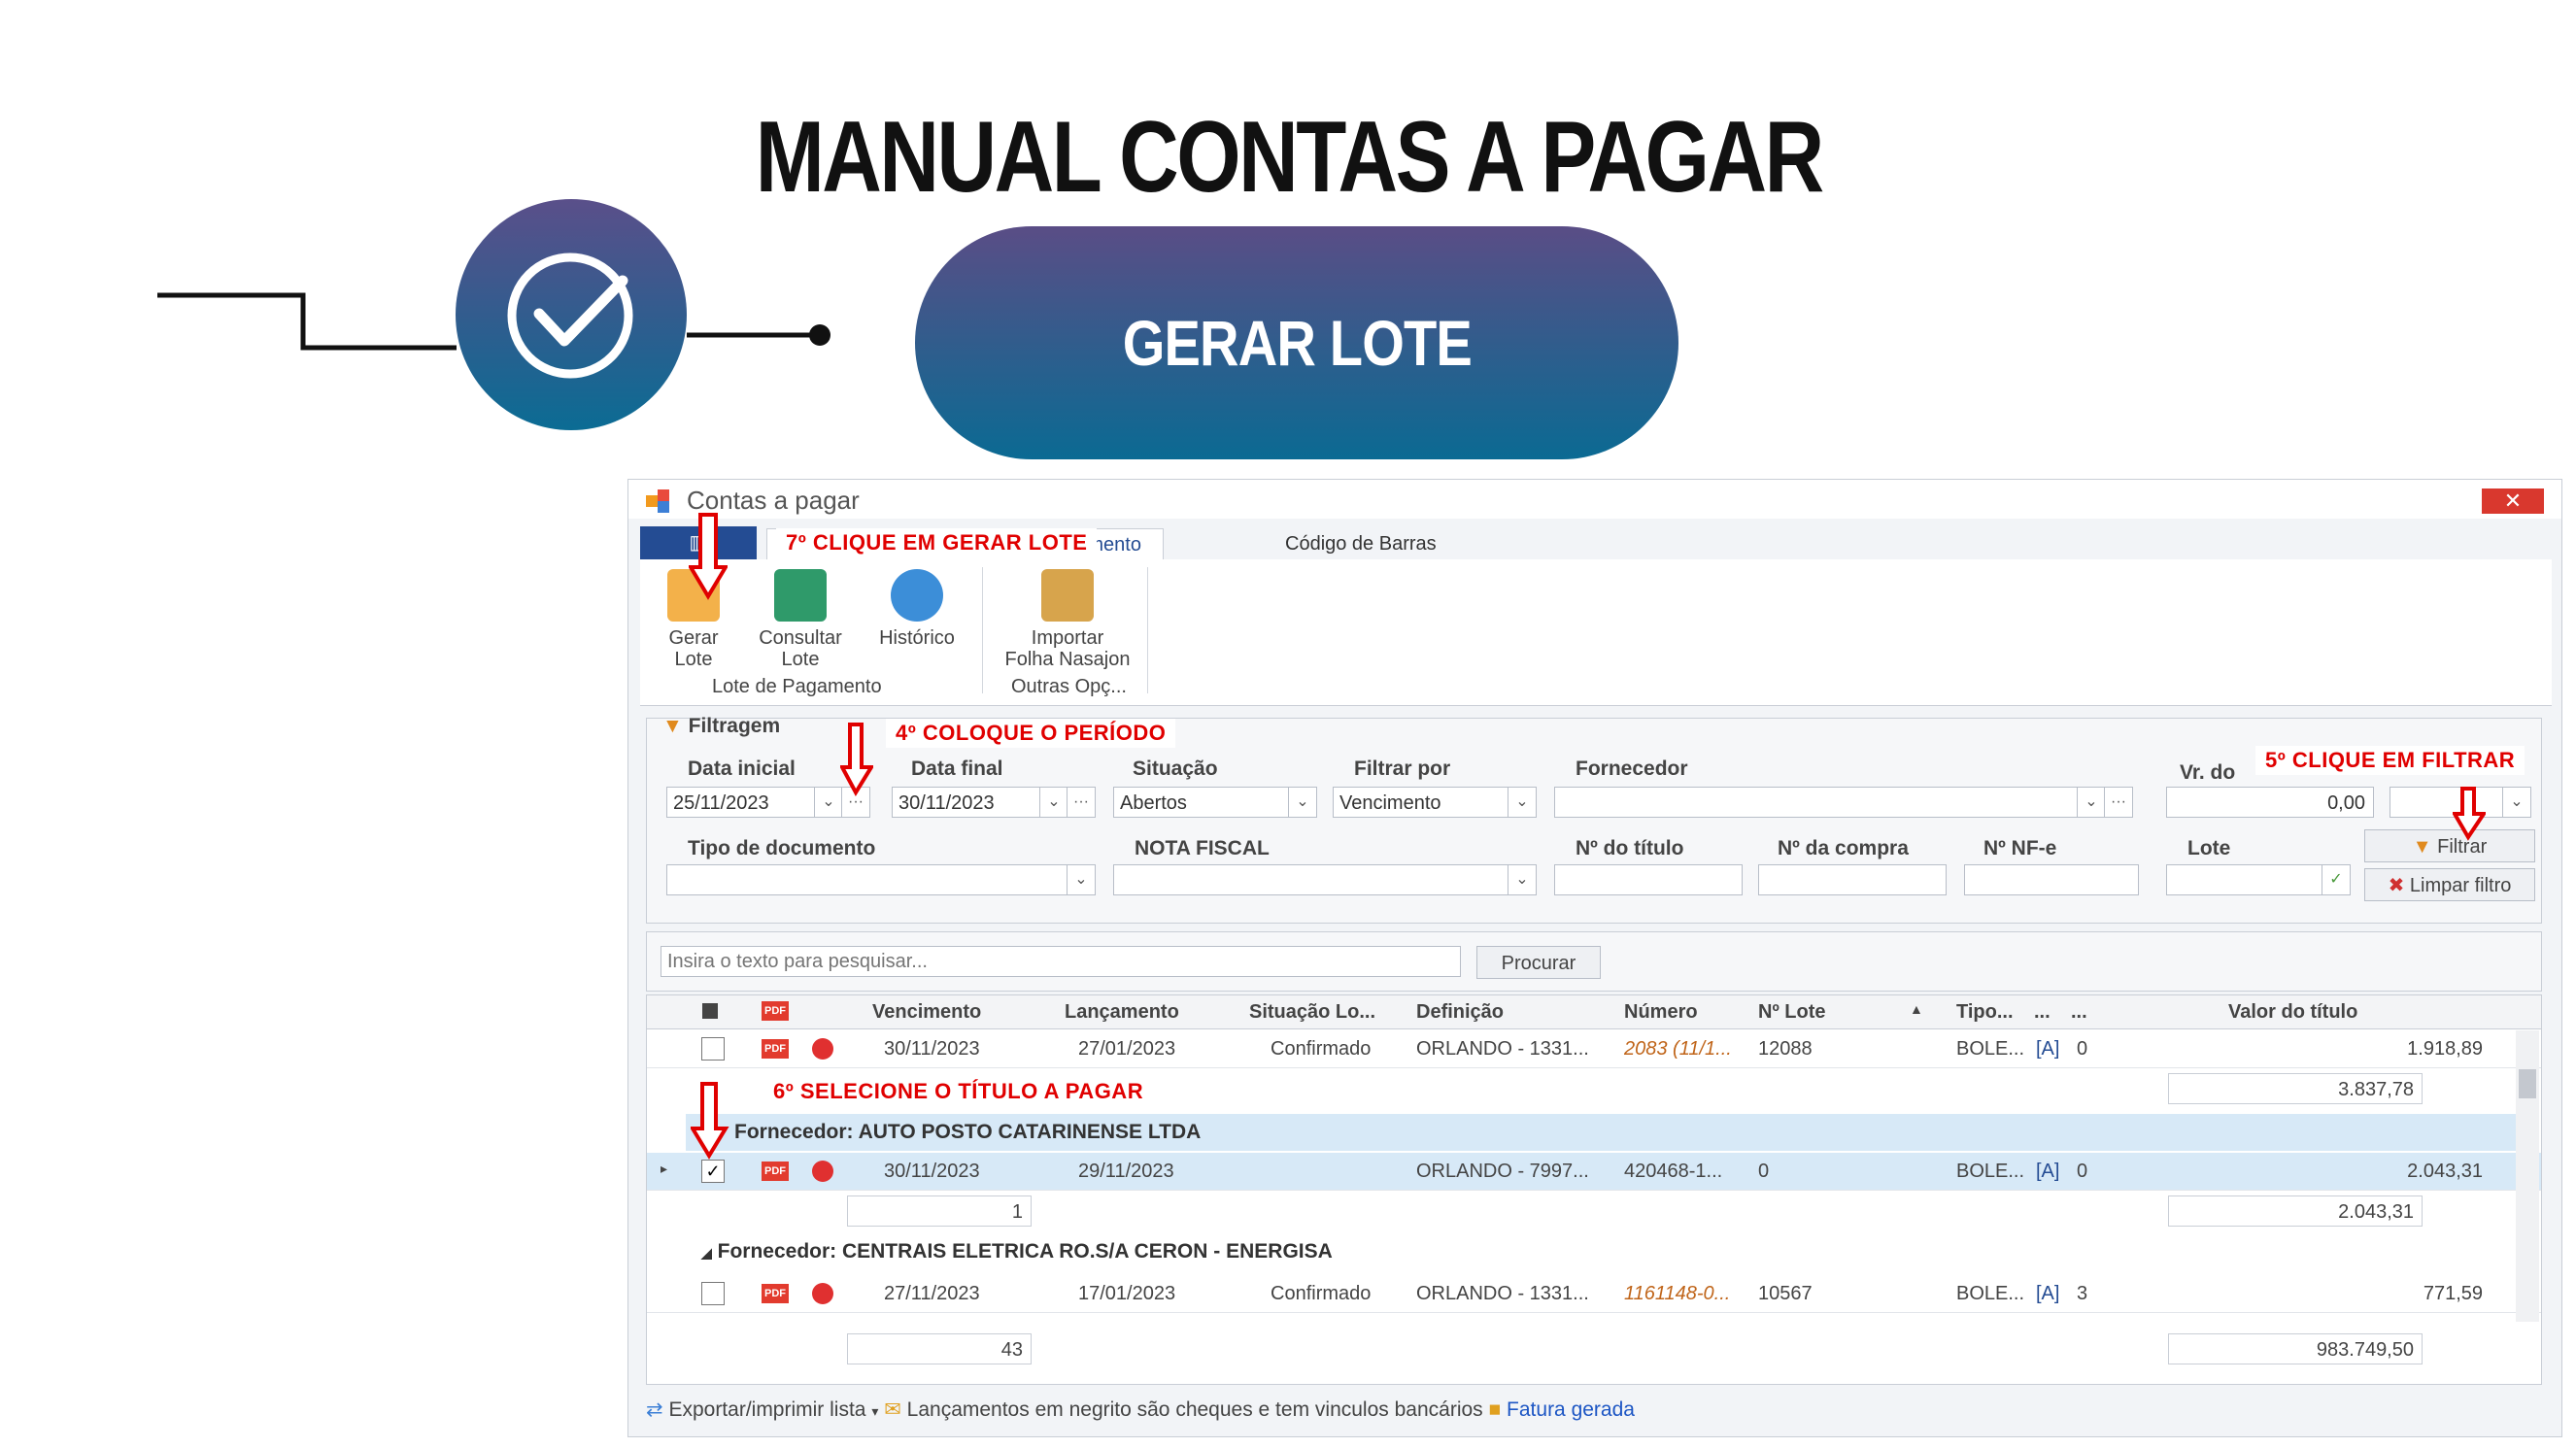 This screenshot has height=1448, width=2576. What do you see at coordinates (2295, 1348) in the screenshot?
I see `total-value: 983.749,50` at bounding box center [2295, 1348].